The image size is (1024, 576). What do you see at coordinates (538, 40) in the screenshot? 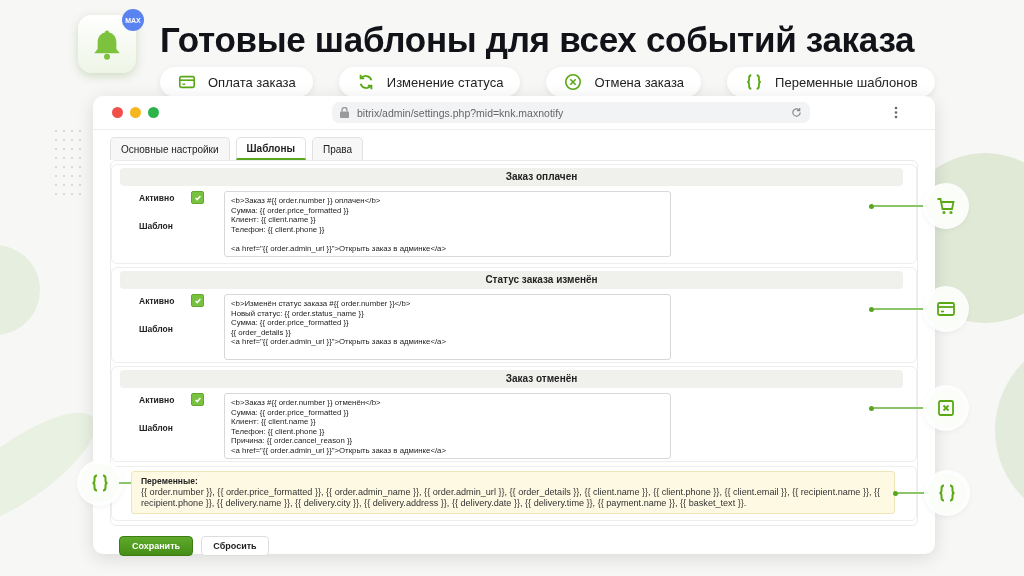
I see `headline: Готовые шаблоны для всех событий заказа` at bounding box center [538, 40].